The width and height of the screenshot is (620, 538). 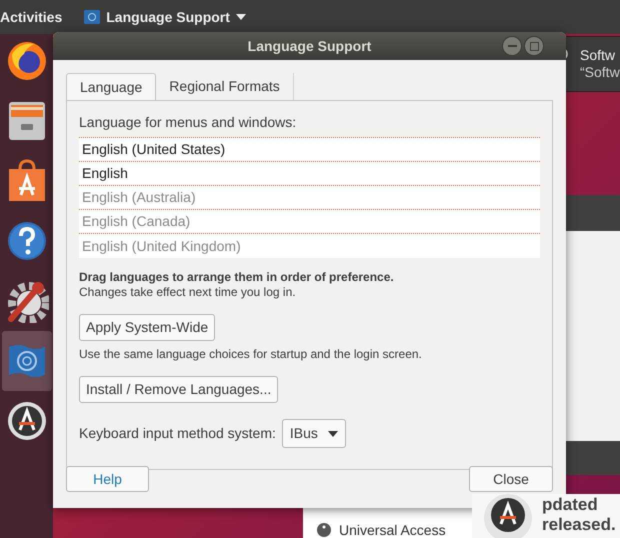 I want to click on message-text: pdated, so click(x=570, y=505).